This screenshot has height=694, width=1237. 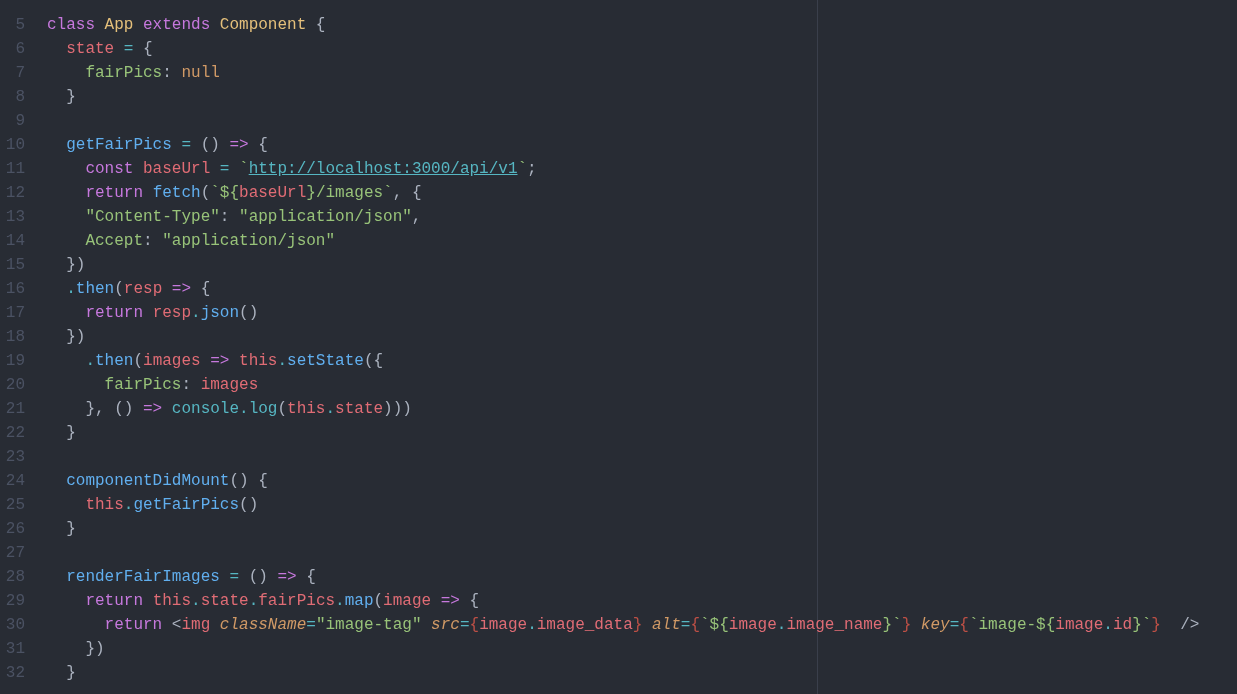 I want to click on code-line: return fetch(`${baseUrl}/images`, {, so click(x=253, y=193).